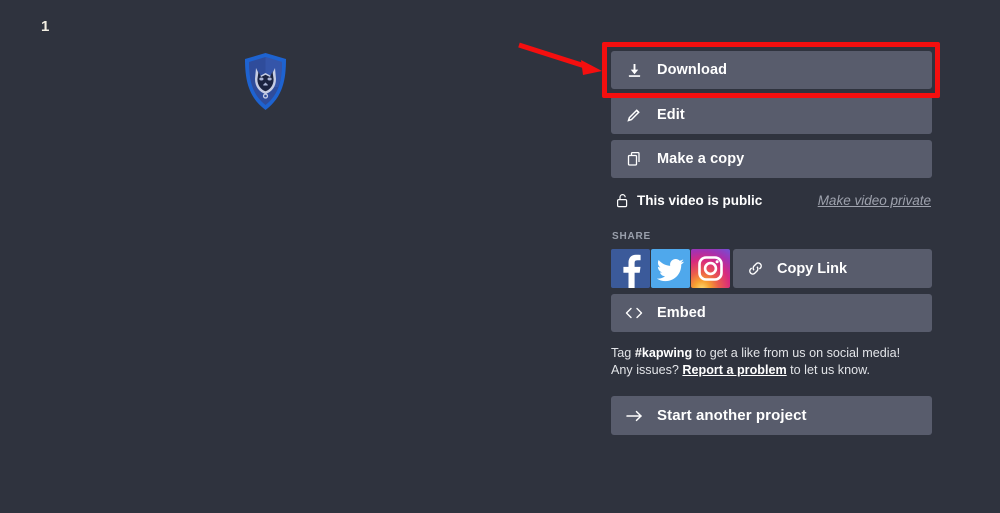 This screenshot has width=1000, height=513. What do you see at coordinates (771, 313) in the screenshot?
I see `embed-button: Embed` at bounding box center [771, 313].